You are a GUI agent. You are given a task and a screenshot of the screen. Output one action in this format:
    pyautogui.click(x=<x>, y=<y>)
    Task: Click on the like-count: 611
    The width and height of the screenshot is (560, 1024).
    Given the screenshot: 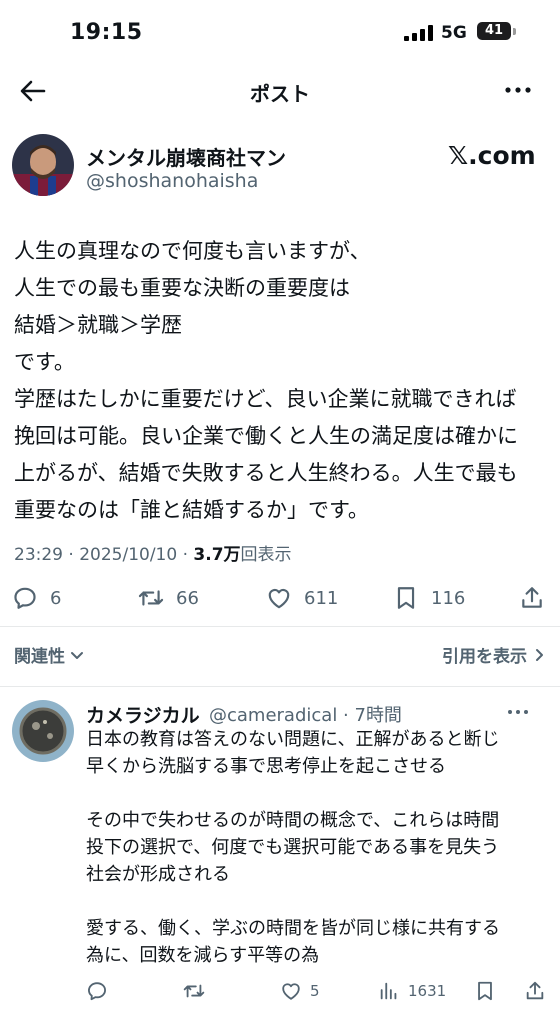 What is the action you would take?
    pyautogui.click(x=321, y=598)
    